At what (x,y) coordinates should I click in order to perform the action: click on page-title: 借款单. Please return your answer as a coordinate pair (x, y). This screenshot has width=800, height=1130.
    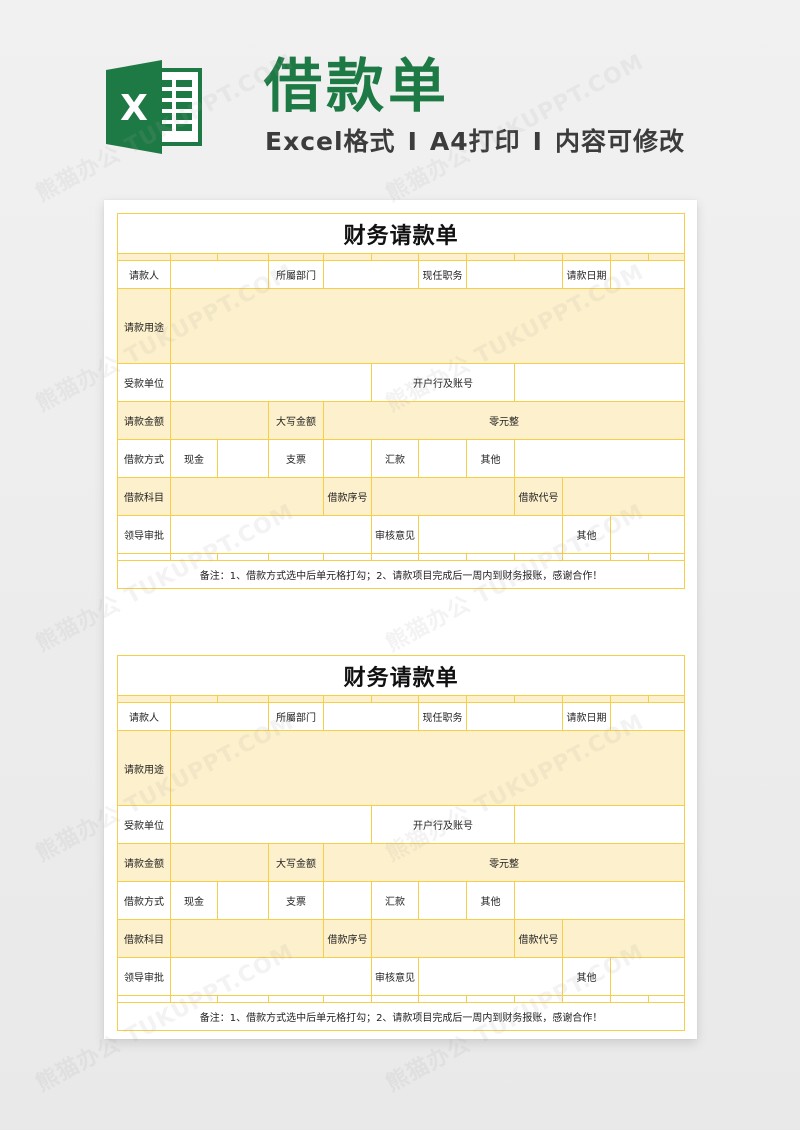
    Looking at the image, I should click on (357, 86).